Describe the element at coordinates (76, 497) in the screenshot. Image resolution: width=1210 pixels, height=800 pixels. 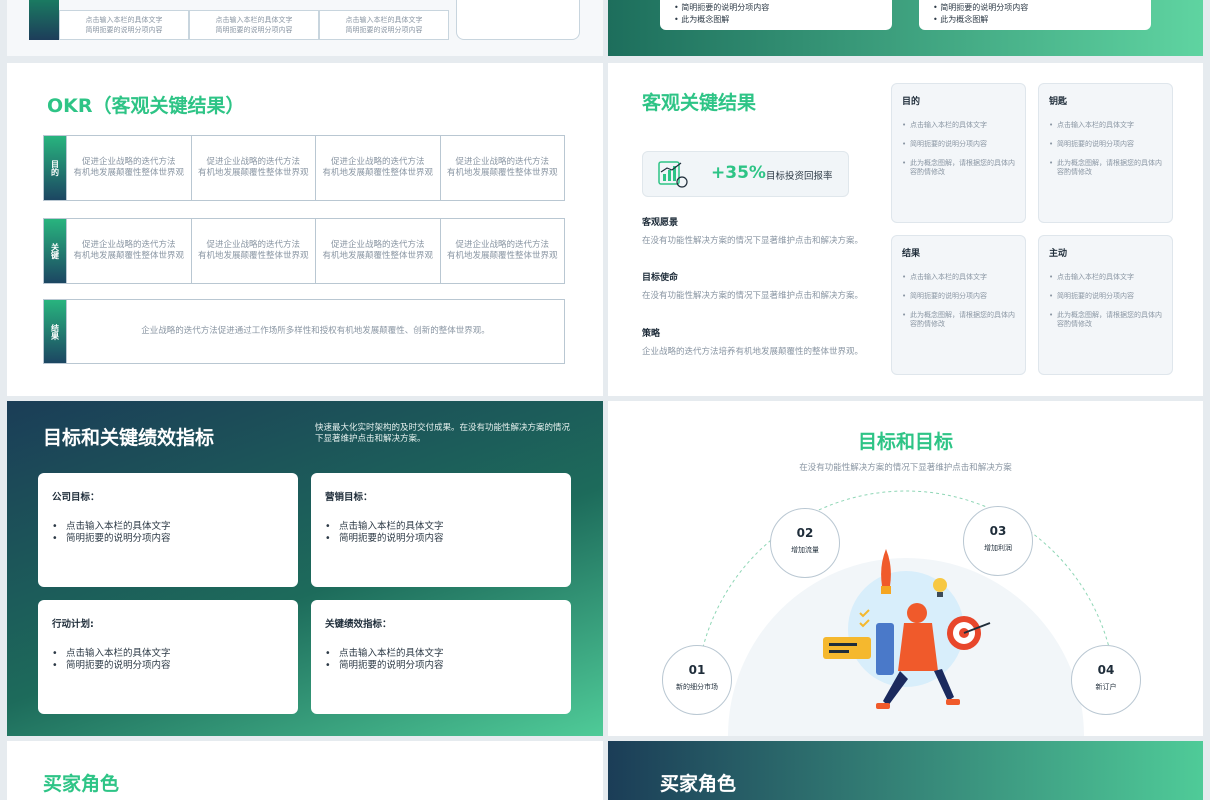
I see `kpi-card-title: 公司目标：` at that location.